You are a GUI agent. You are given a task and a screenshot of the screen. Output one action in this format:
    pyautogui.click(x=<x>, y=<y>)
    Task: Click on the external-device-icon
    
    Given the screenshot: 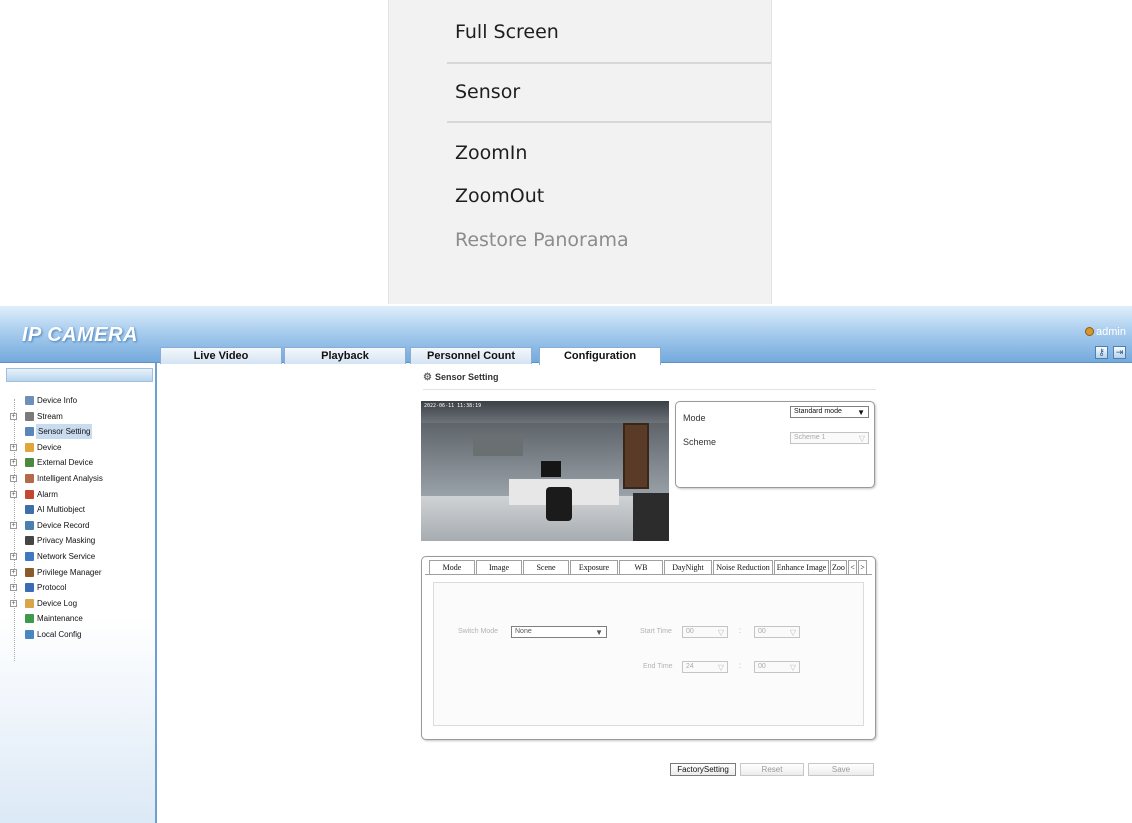 What is the action you would take?
    pyautogui.click(x=29, y=463)
    